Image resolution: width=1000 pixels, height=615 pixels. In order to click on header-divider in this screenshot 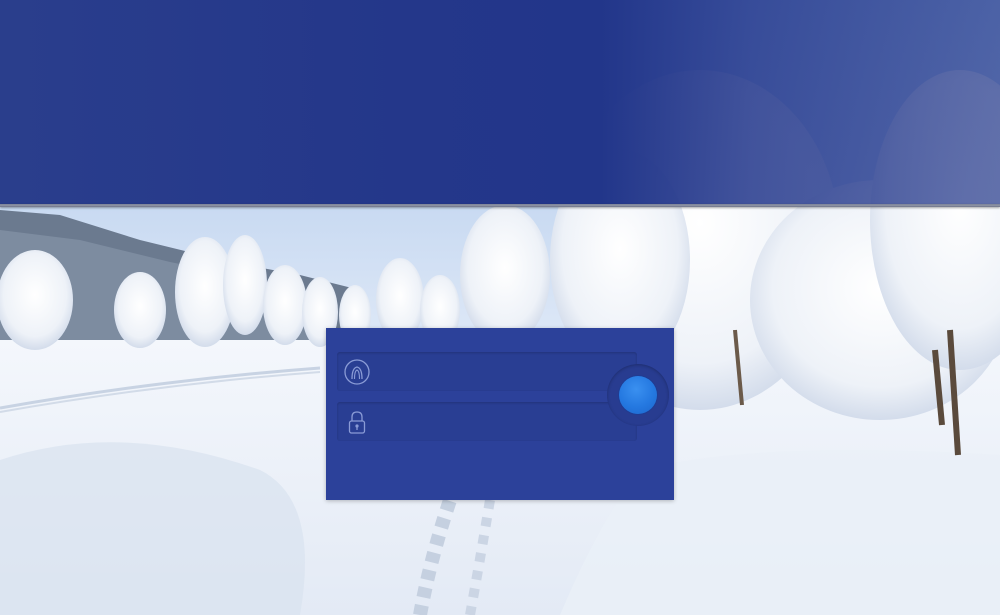, I will do `click(500, 205)`.